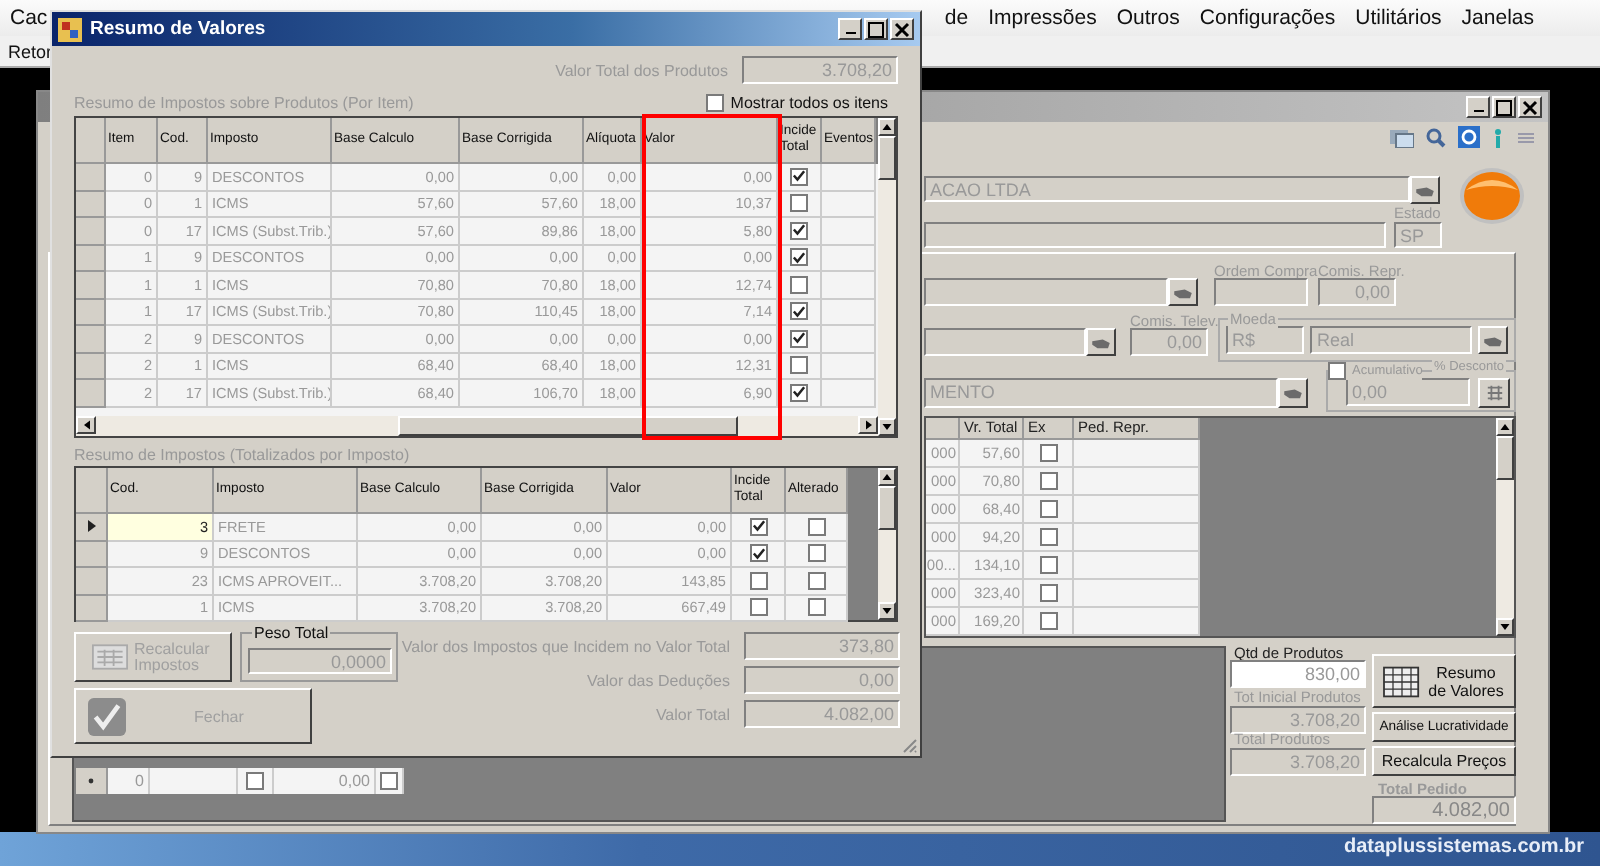 The height and width of the screenshot is (866, 1600). I want to click on field-label: Valor Total, so click(692, 714).